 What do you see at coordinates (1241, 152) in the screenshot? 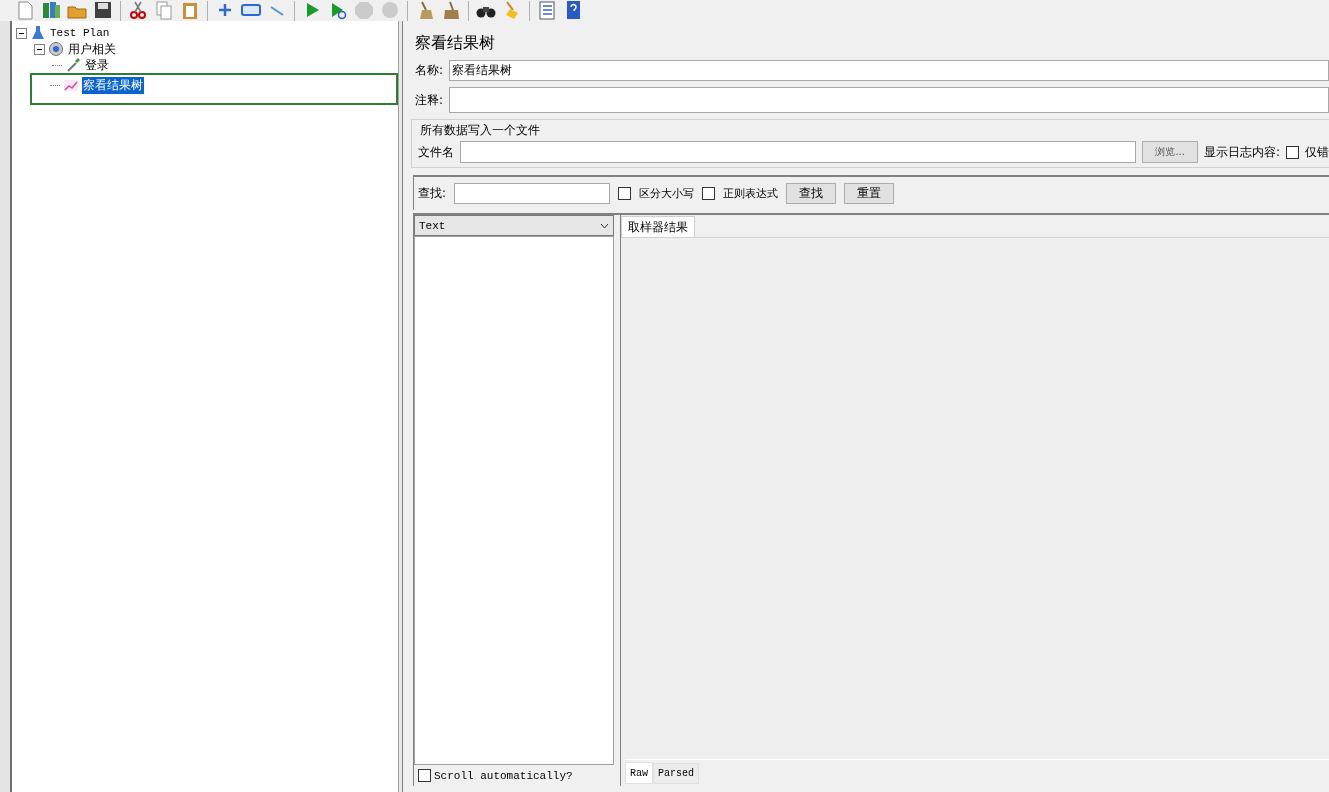
I see `log-label: 显示日志内容:` at bounding box center [1241, 152].